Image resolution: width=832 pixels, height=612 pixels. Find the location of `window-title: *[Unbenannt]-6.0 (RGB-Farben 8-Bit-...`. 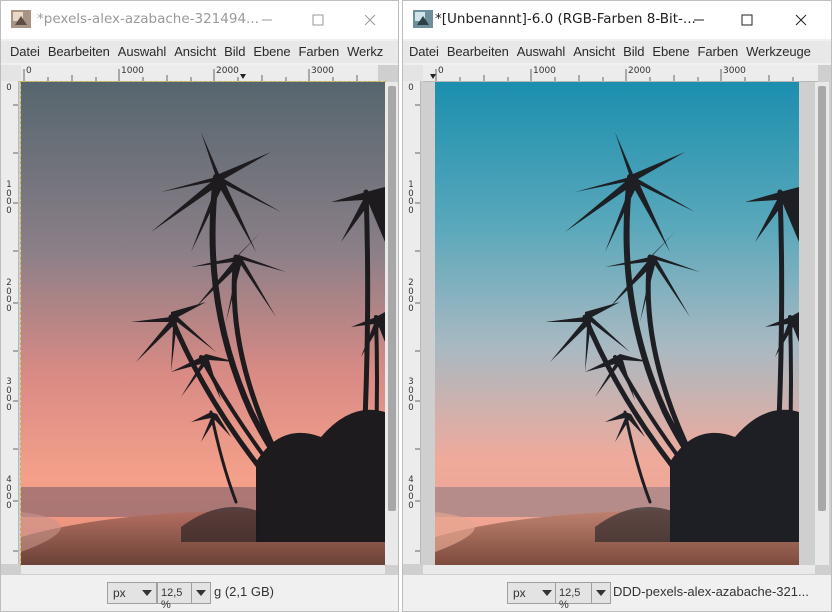

window-title: *[Unbenannt]-6.0 (RGB-Farben 8-Bit-... is located at coordinates (565, 19).